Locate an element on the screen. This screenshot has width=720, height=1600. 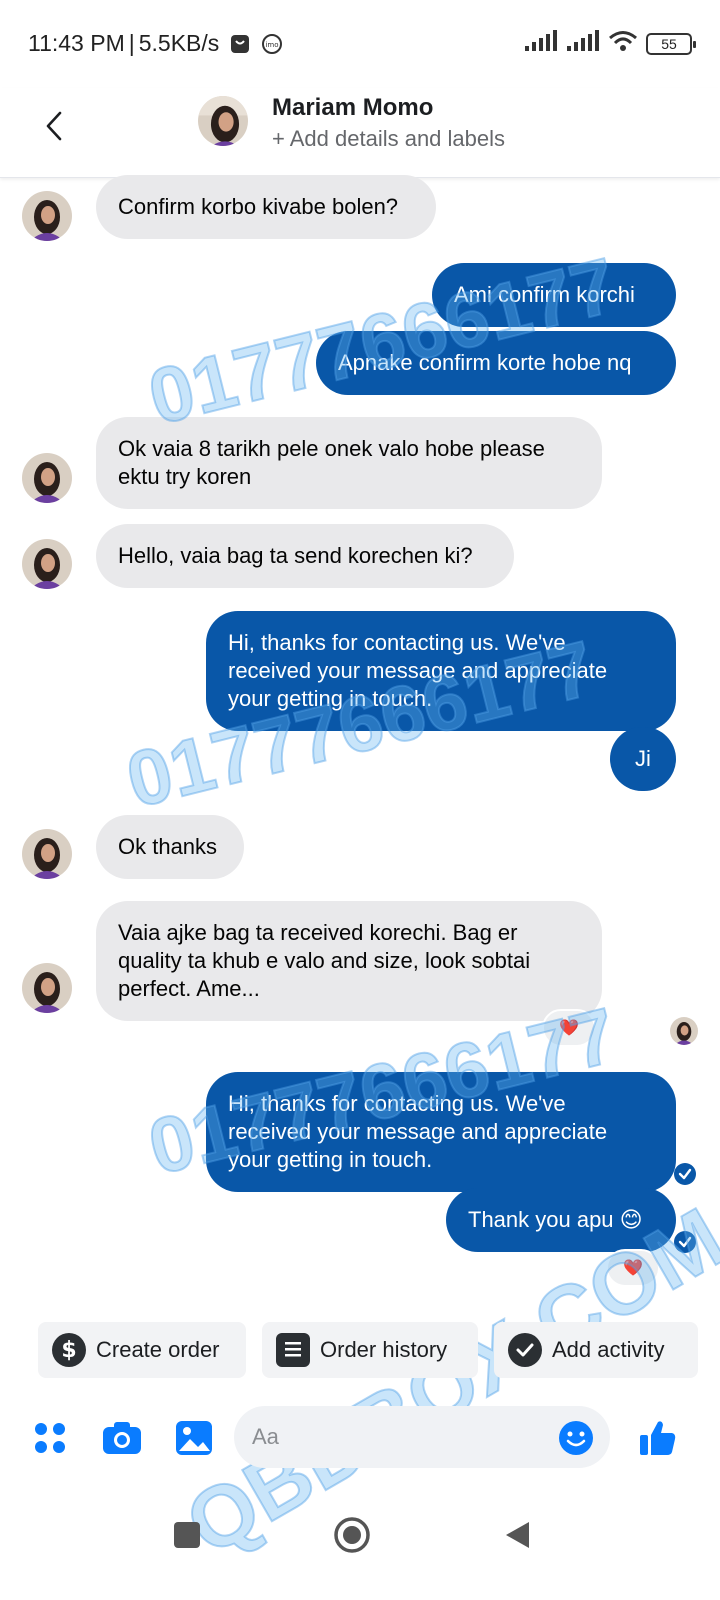
square-icon is located at coordinates (187, 1535).